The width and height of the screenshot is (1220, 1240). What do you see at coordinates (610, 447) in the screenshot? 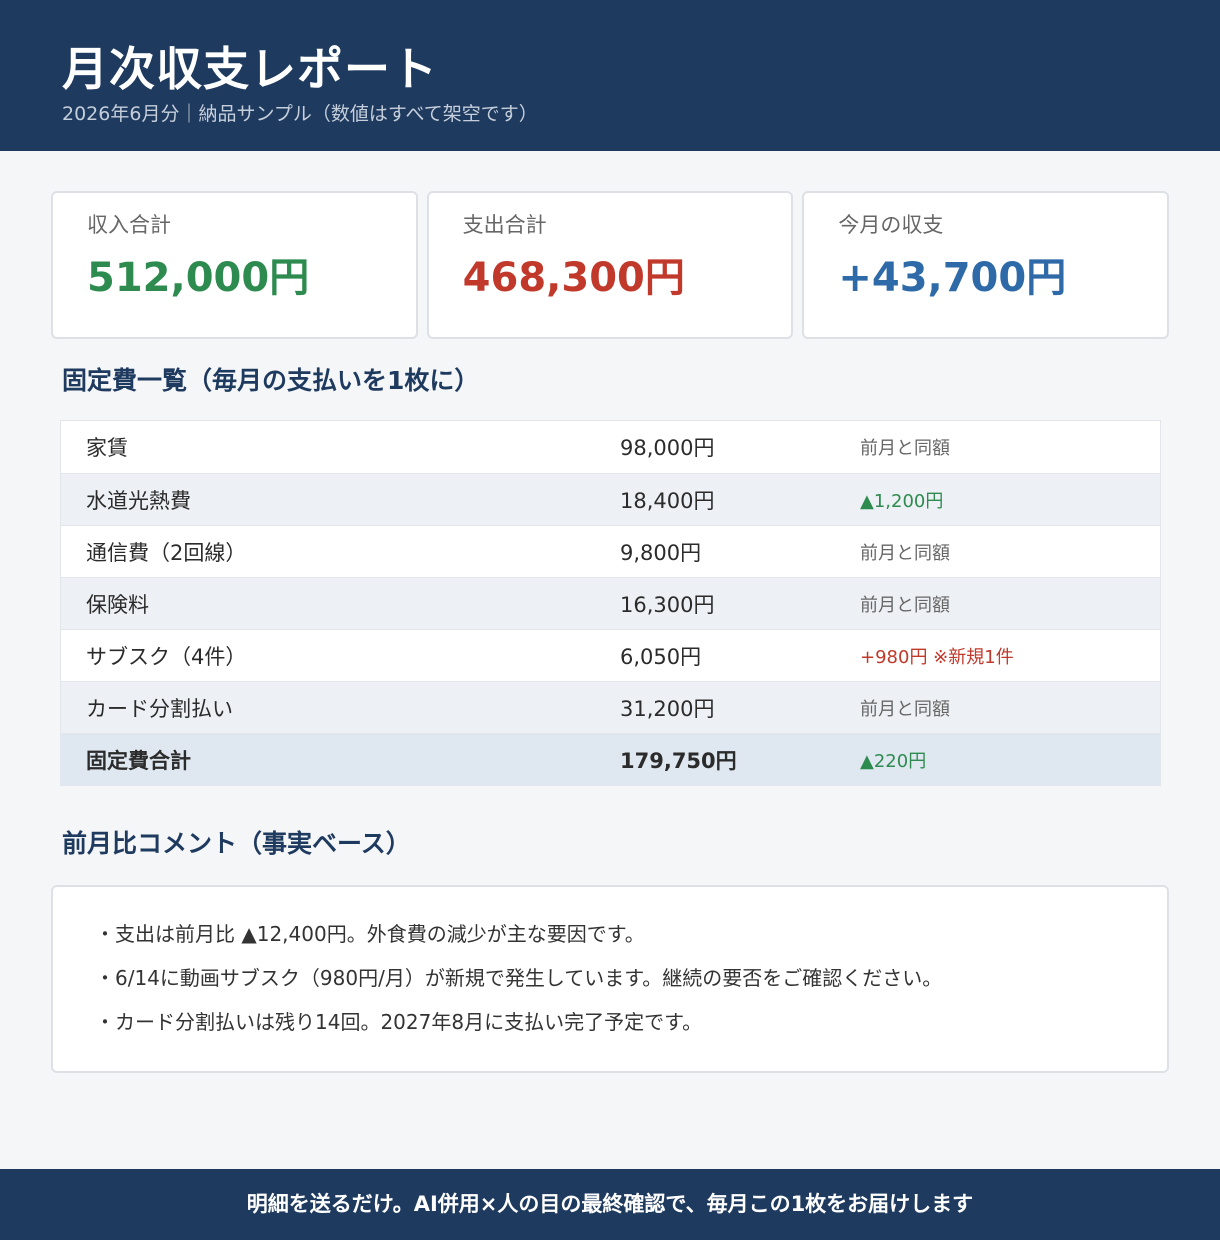
I see `table-row: 家賃 98,000円 前月と同額` at bounding box center [610, 447].